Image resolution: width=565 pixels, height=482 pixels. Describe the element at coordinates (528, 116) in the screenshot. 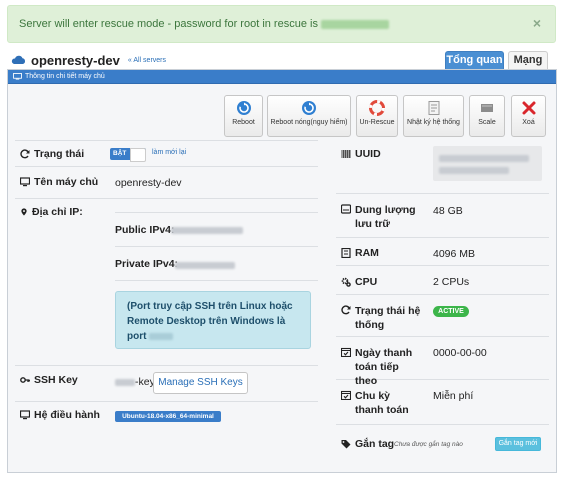

I see `delete-button: Xoá` at that location.